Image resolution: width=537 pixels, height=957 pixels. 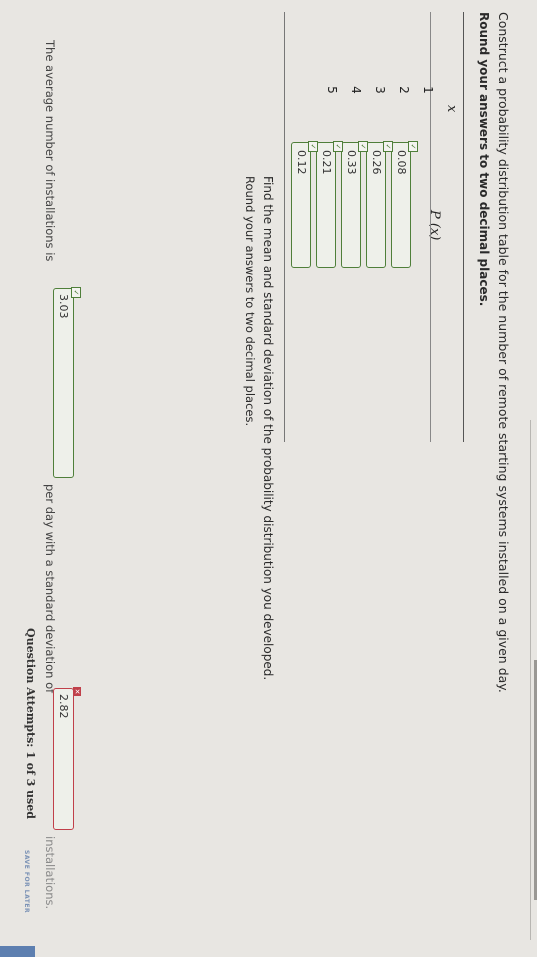 What do you see at coordinates (401, 162) in the screenshot?
I see `input-value: 0.08` at bounding box center [401, 162].